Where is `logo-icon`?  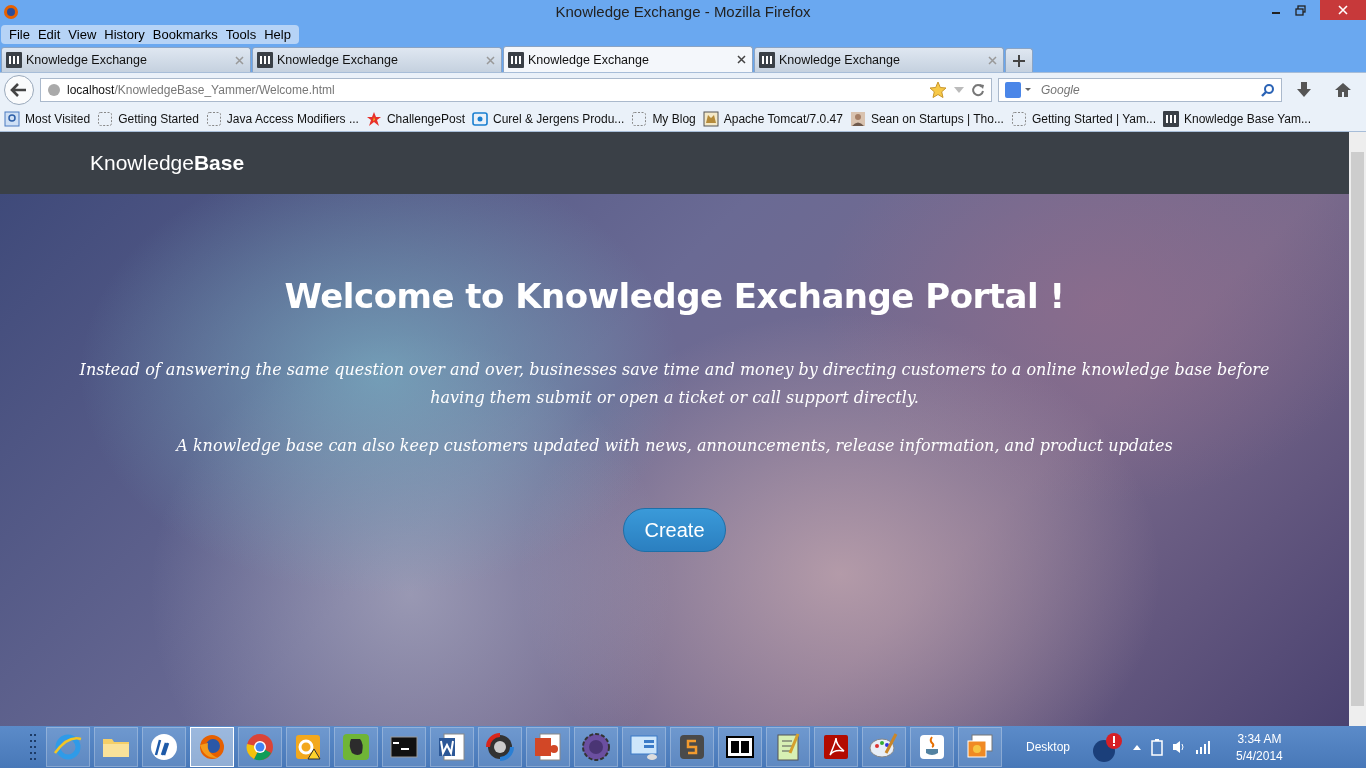 logo-icon is located at coordinates (479, 119).